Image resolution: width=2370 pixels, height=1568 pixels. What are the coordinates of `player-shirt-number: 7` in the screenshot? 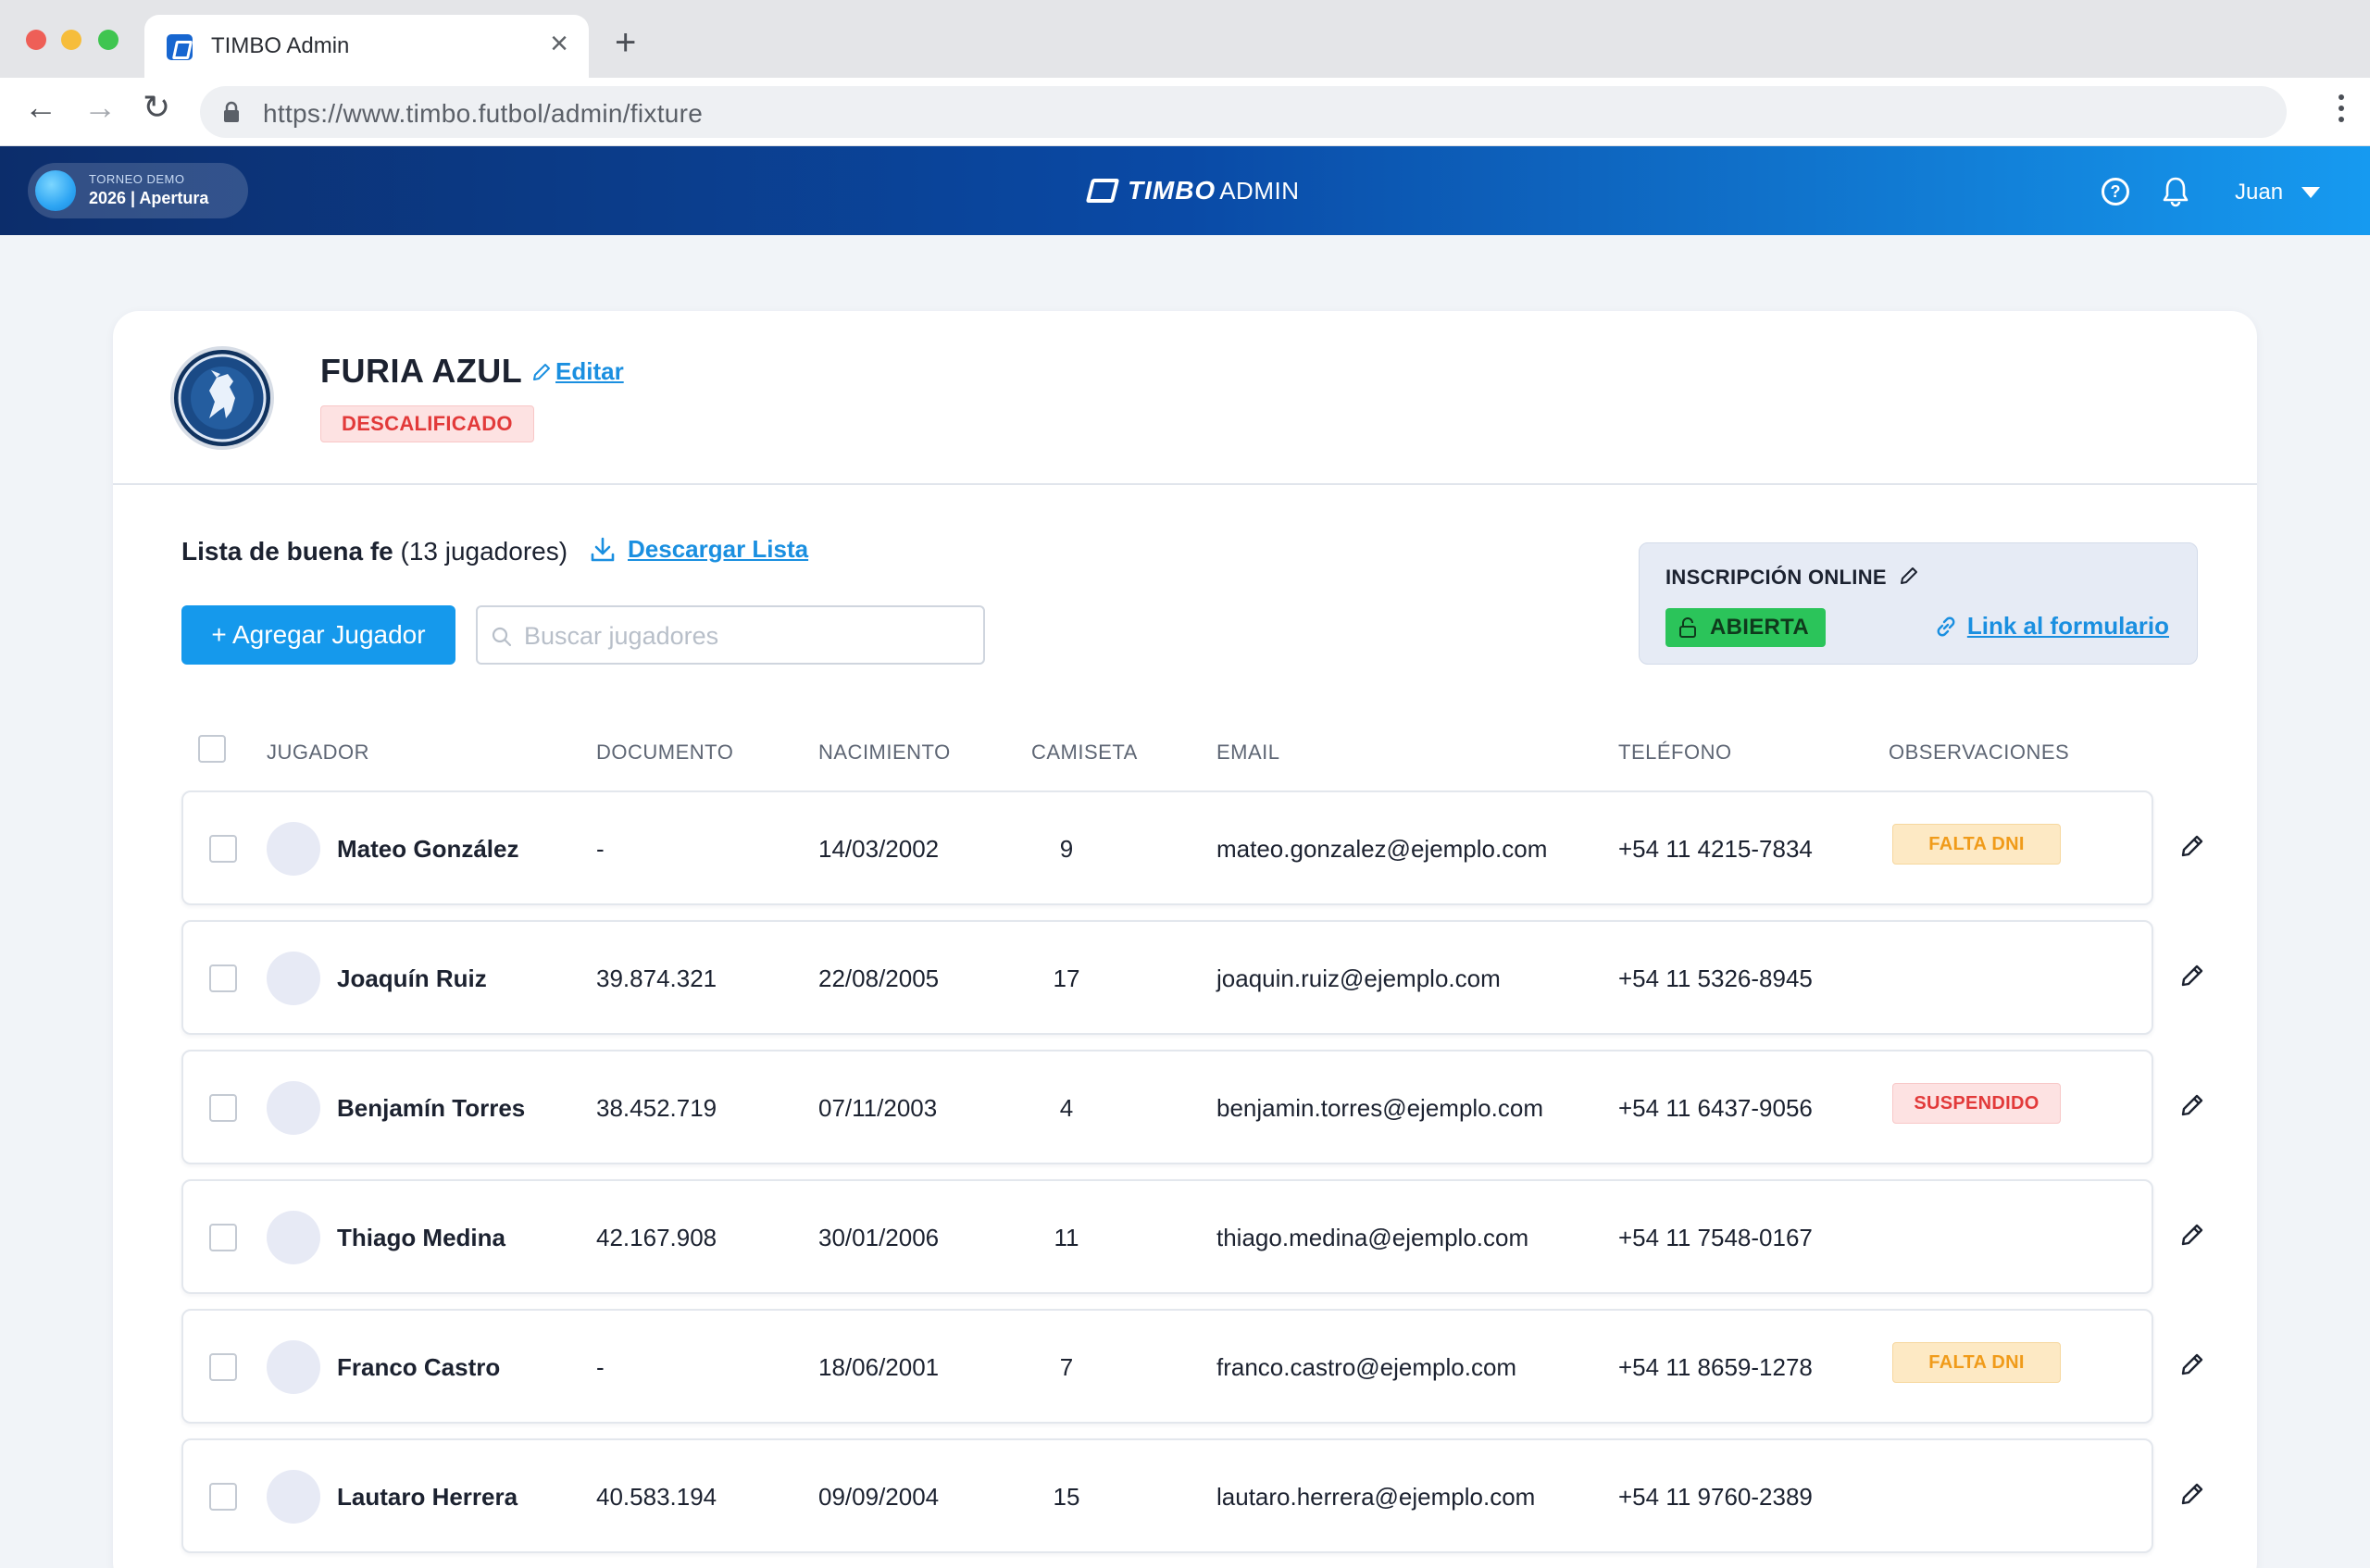 It's located at (1066, 1367).